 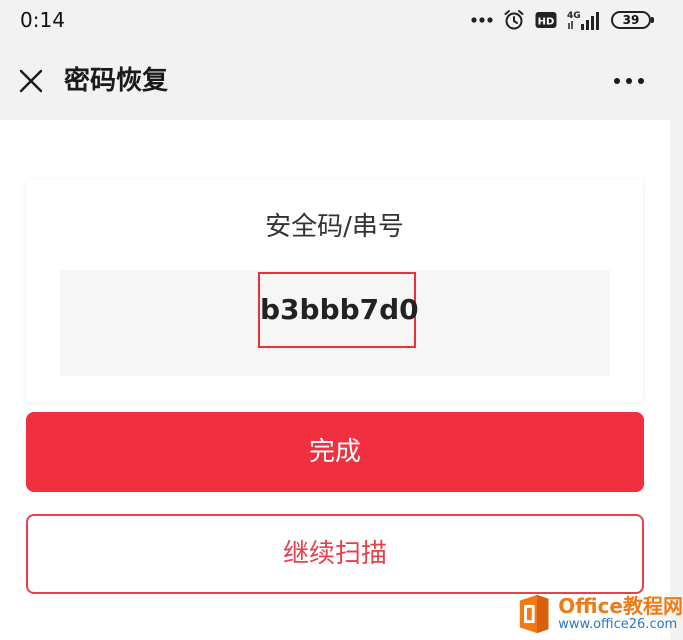 What do you see at coordinates (574, 16) in the screenshot?
I see `network-type-text: 4G` at bounding box center [574, 16].